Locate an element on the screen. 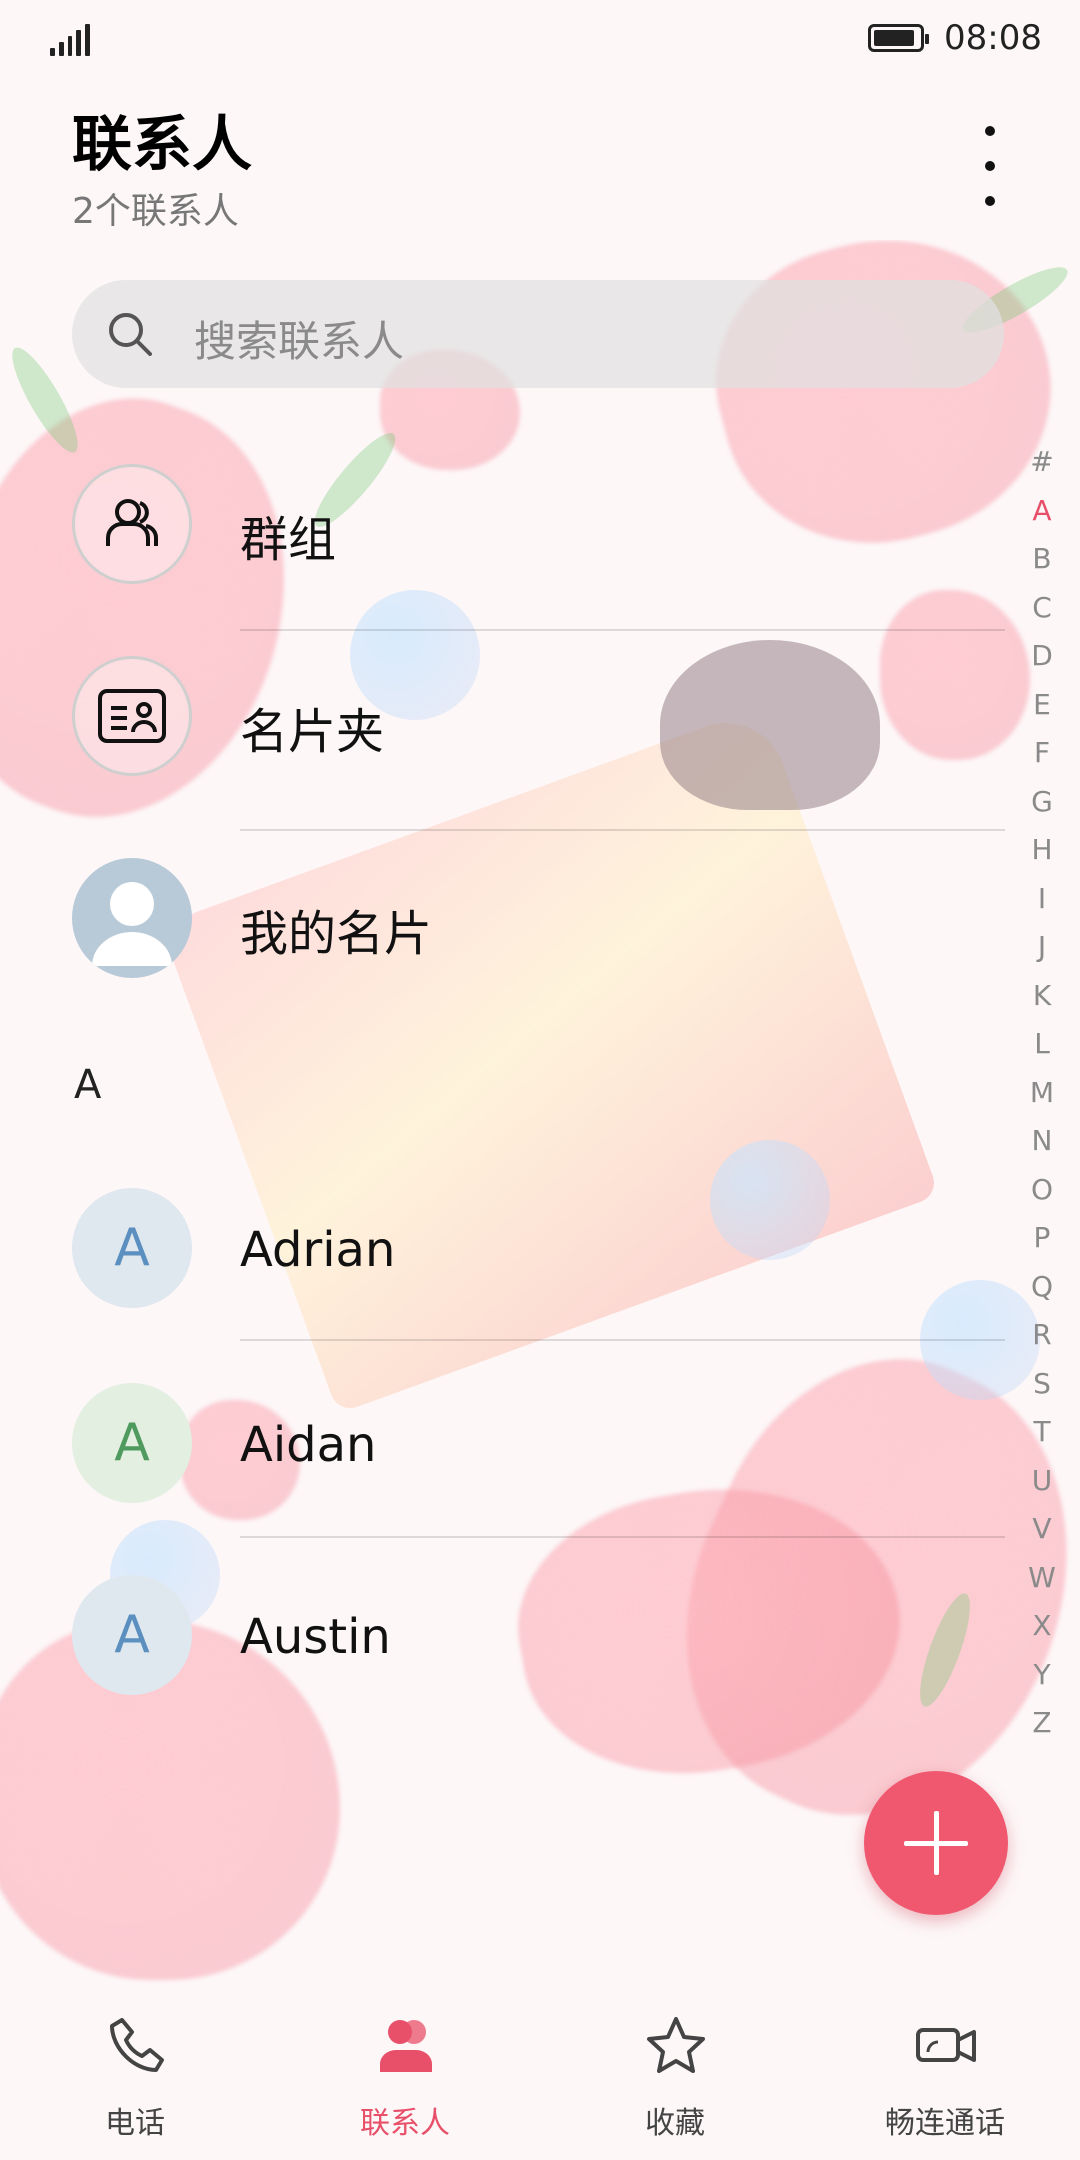  tab-video-call: 畅连通话 is located at coordinates (945, 2075).